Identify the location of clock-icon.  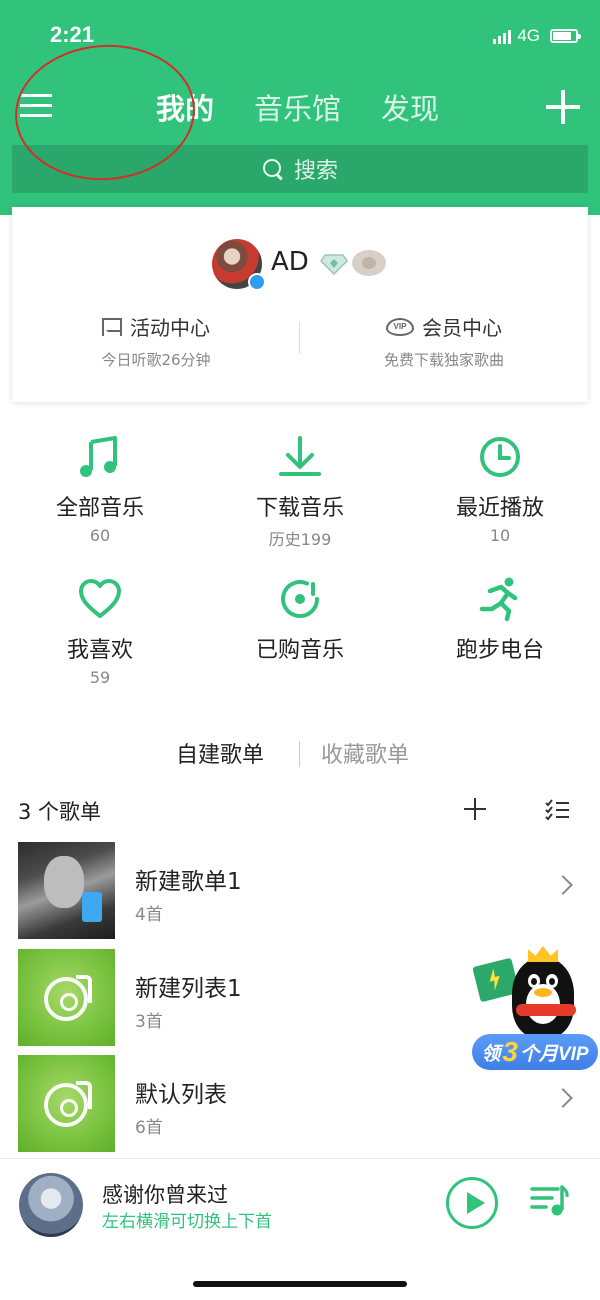
(500, 457).